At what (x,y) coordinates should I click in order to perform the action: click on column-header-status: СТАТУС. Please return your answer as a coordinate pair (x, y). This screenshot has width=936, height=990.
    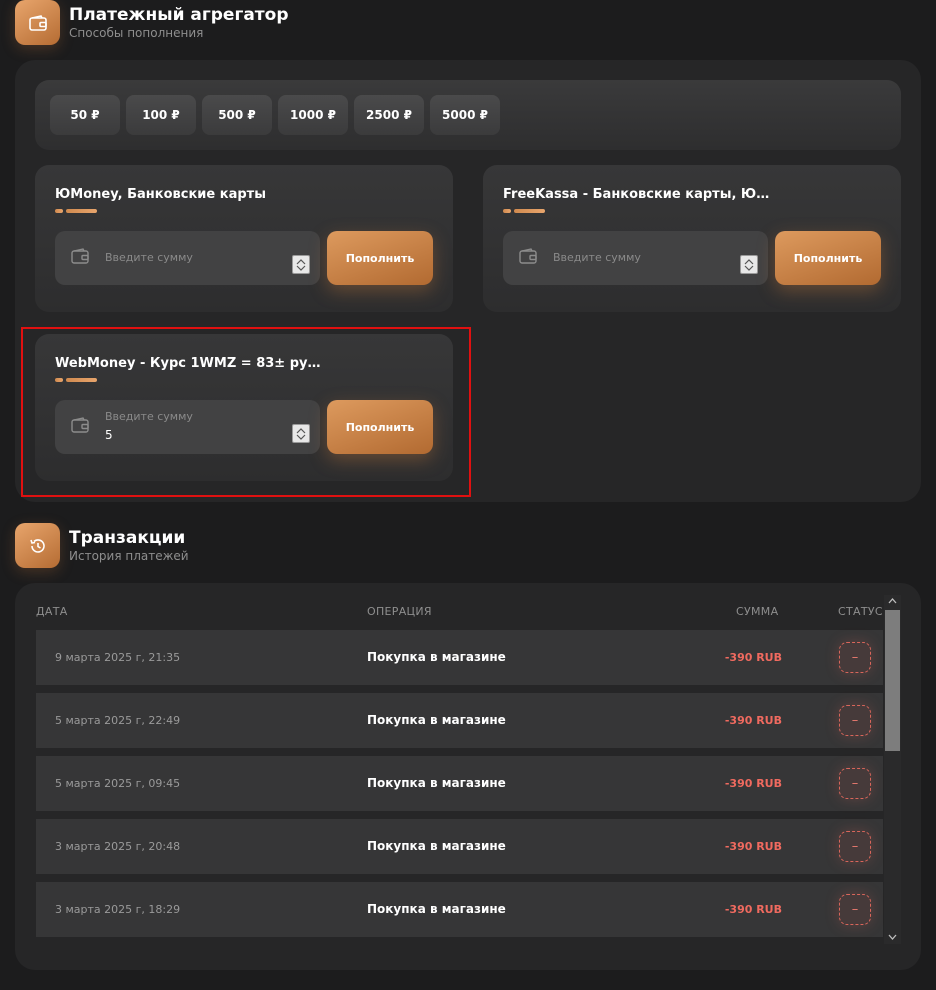
    Looking at the image, I should click on (860, 611).